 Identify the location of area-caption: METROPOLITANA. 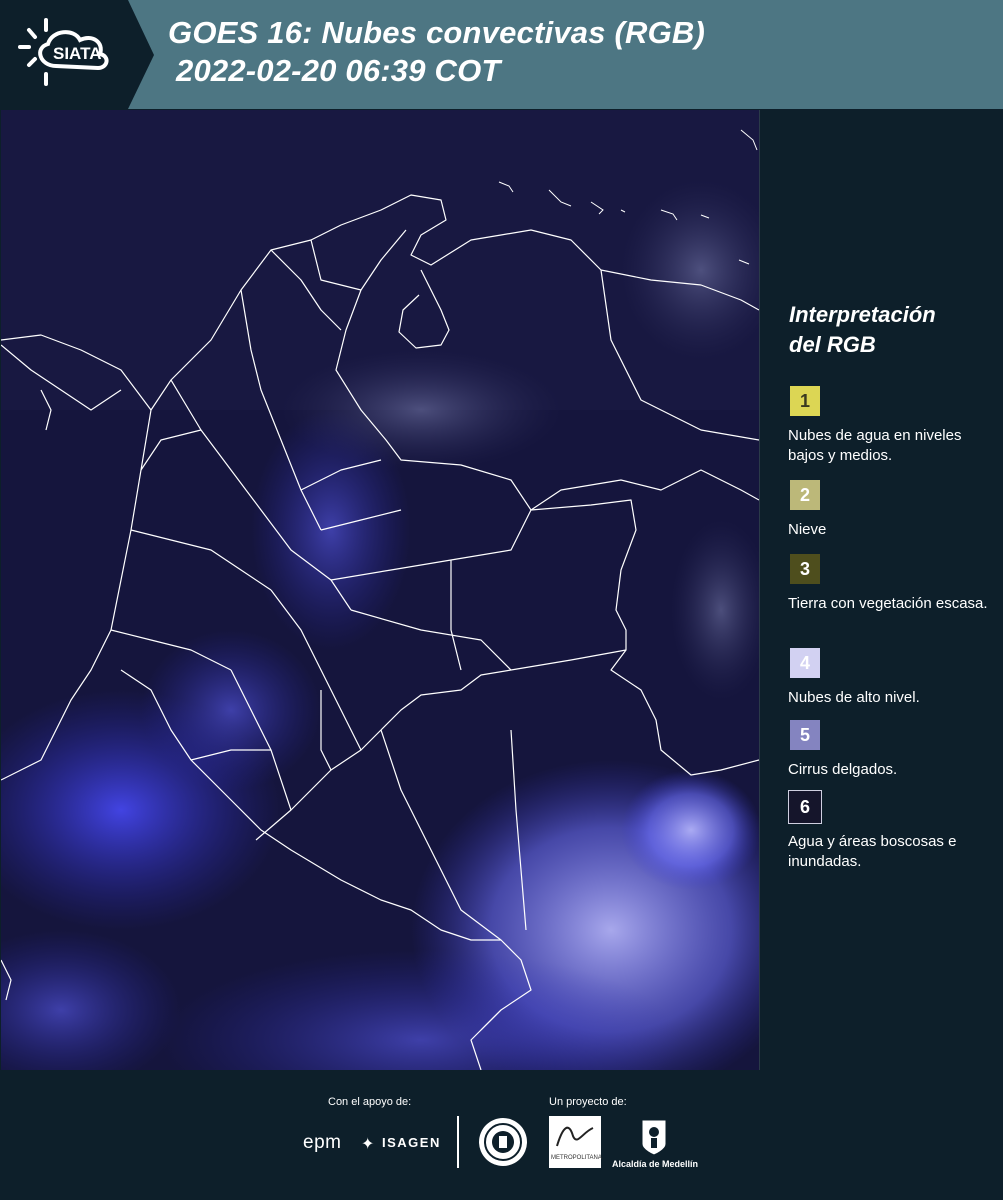
(576, 1158).